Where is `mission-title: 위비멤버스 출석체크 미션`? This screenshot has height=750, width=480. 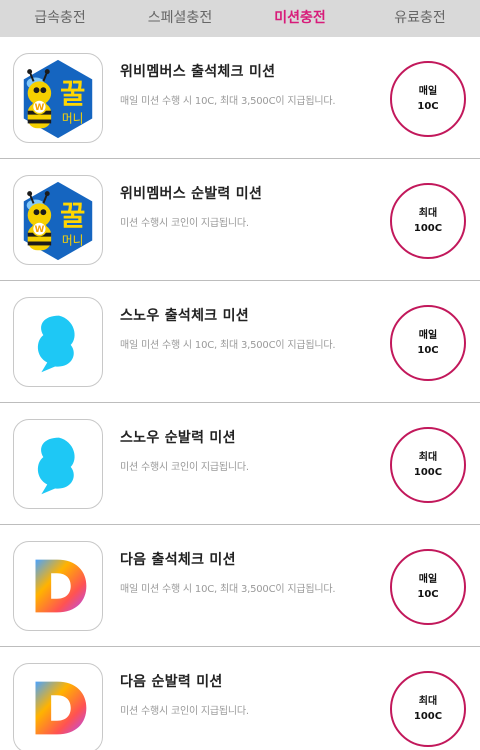
mission-title: 위비멤버스 출석체크 미션 is located at coordinates (198, 72).